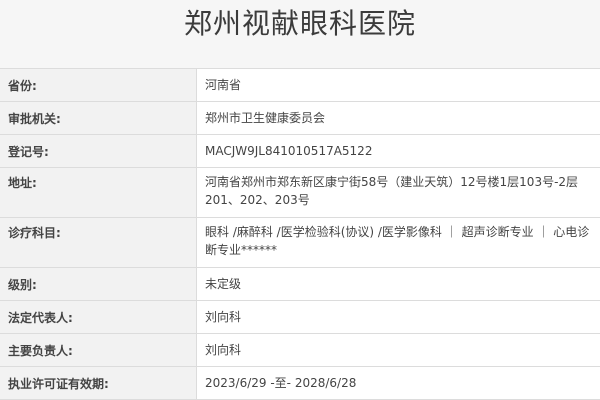  I want to click on table-row-license-validity: 执业许可证有效期: 2023/6/29 -至- 2028/6/28, so click(300, 383).